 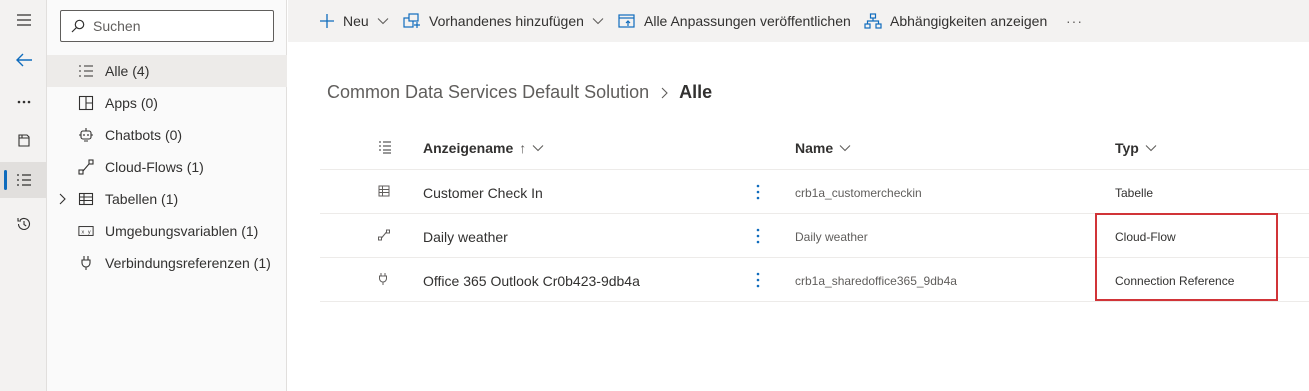 What do you see at coordinates (626, 21) in the screenshot?
I see `publish-icon` at bounding box center [626, 21].